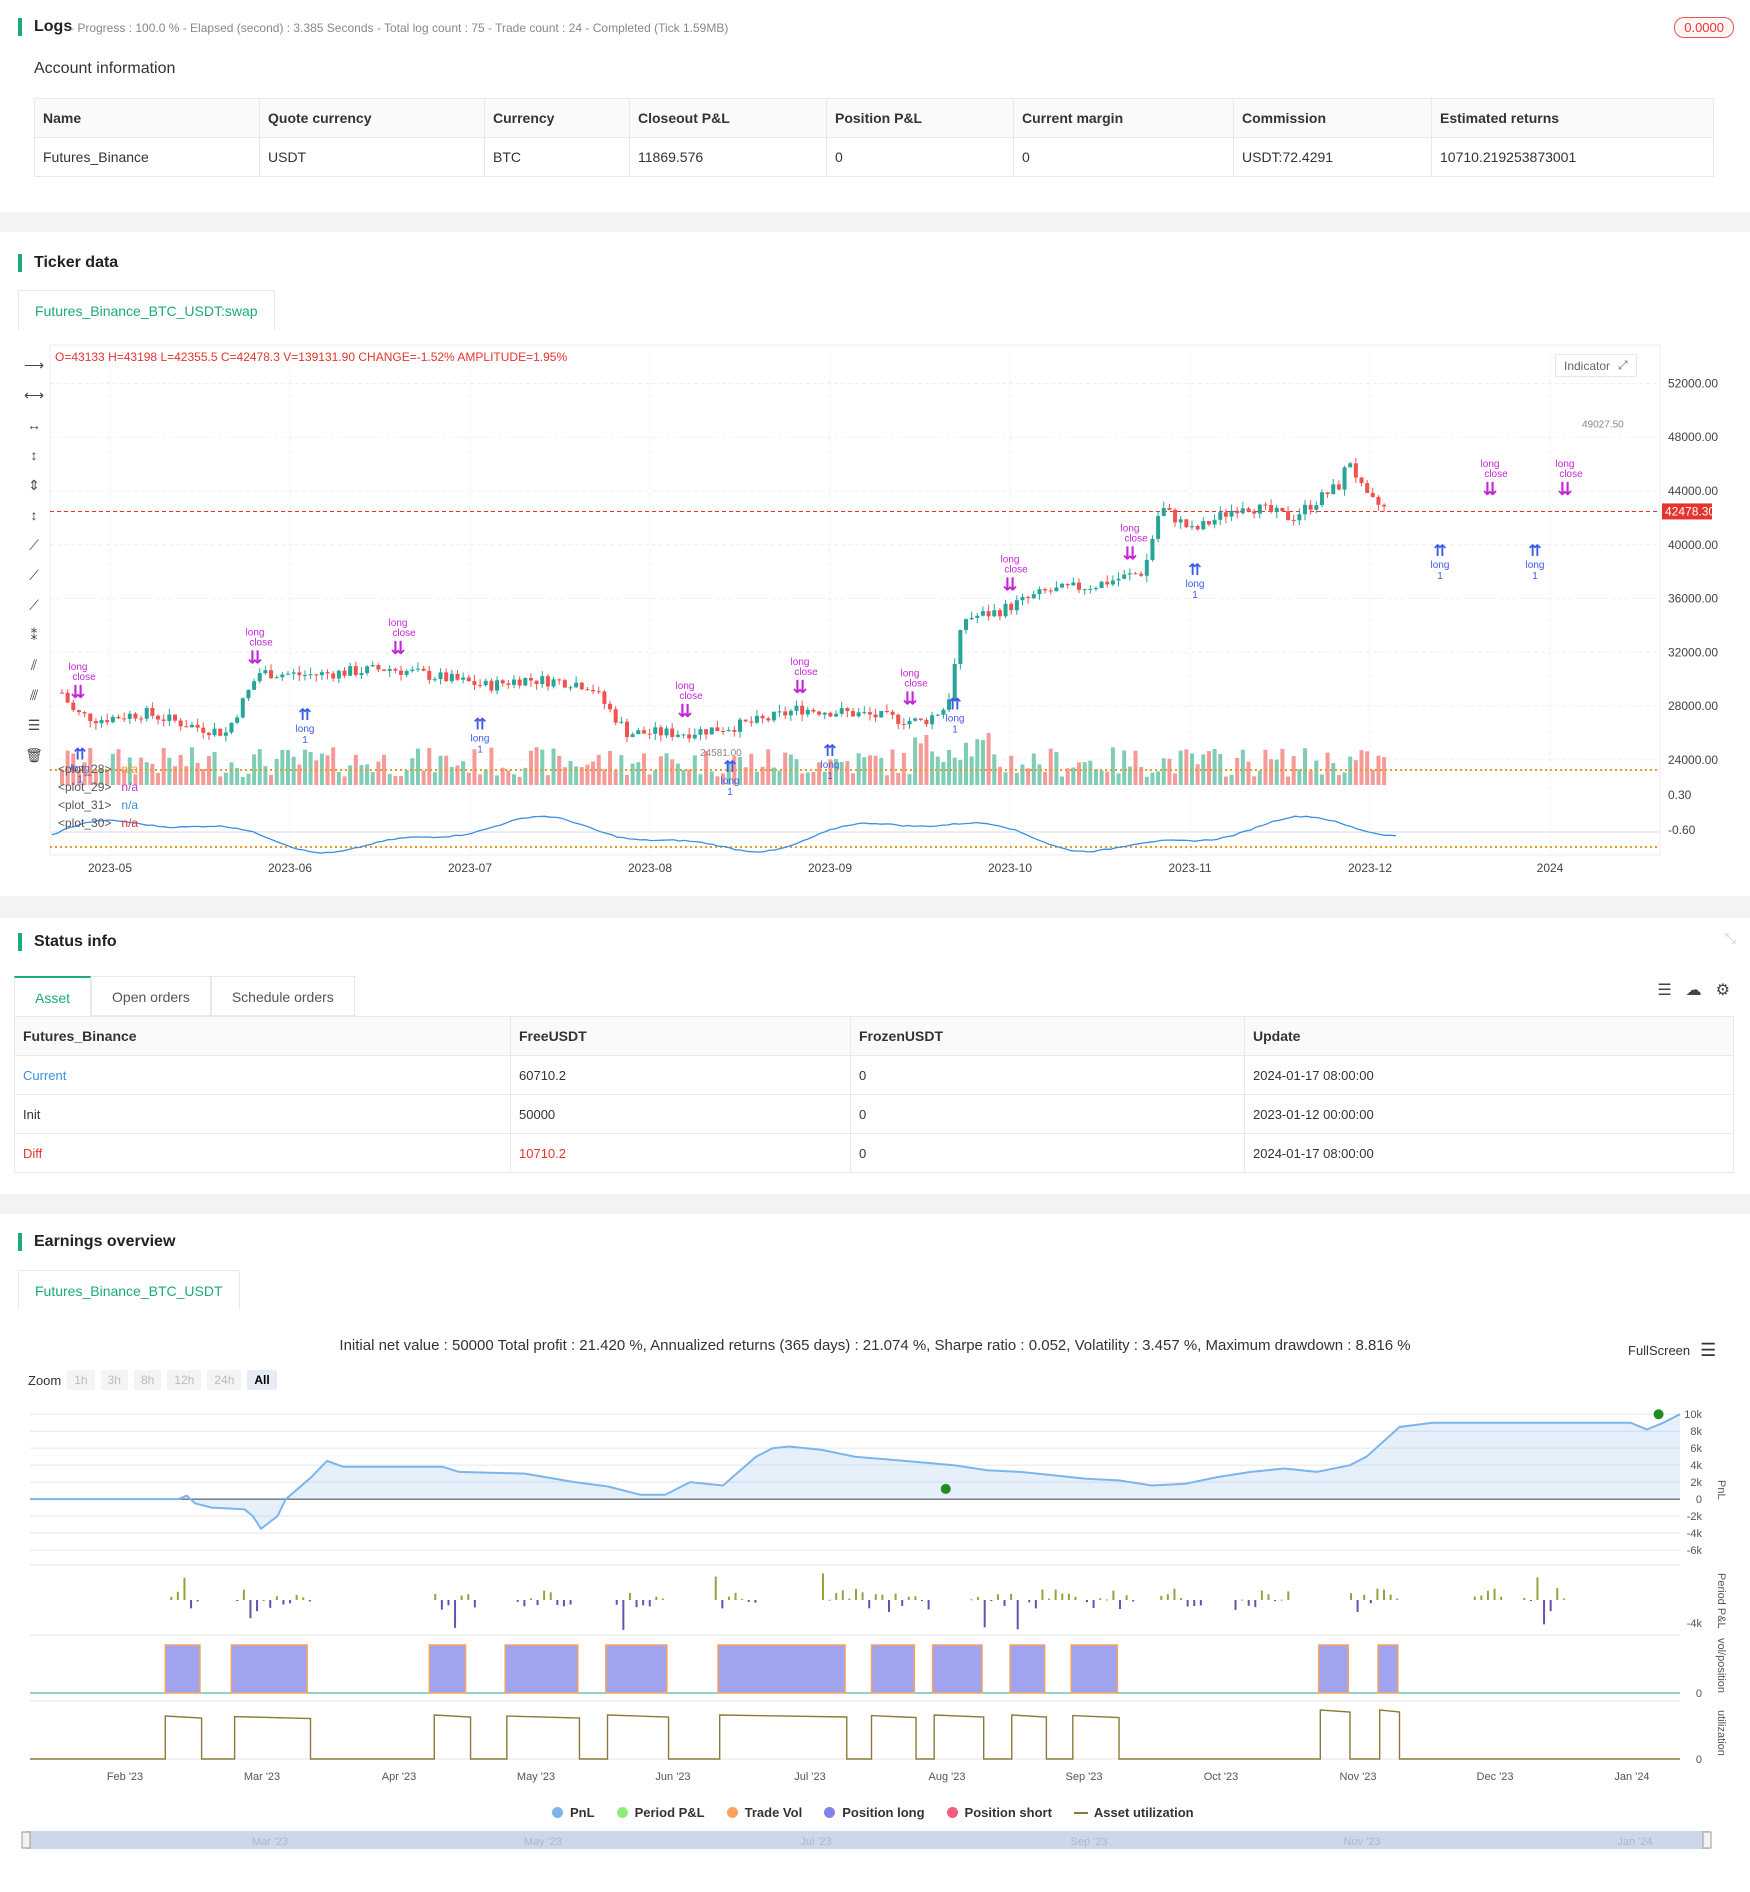 The width and height of the screenshot is (1750, 1892). Describe the element at coordinates (270, 1842) in the screenshot. I see `navigator-month-label: Mar '23` at that location.